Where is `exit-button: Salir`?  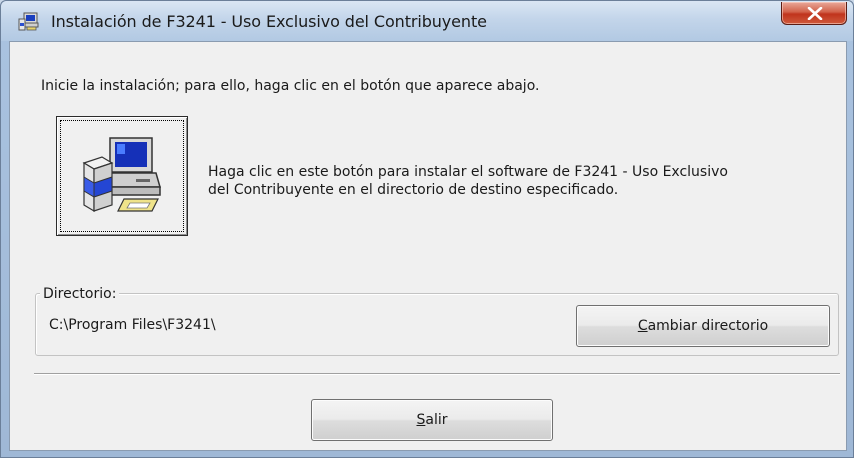 exit-button: Salir is located at coordinates (432, 420).